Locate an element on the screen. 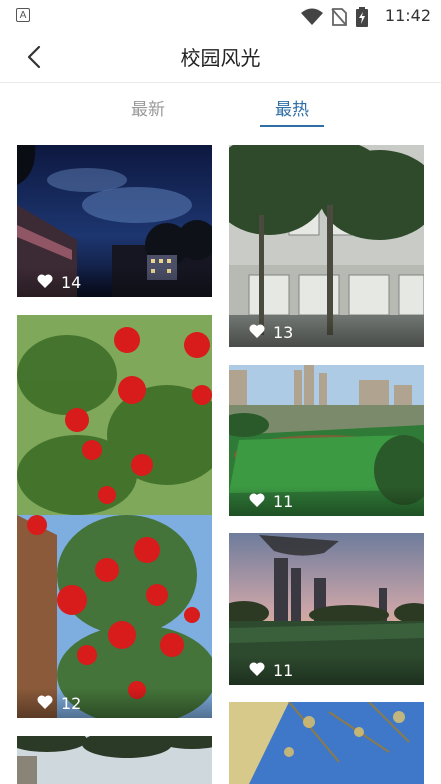 Image resolution: width=441 pixels, height=784 pixels. like-count: 12 is located at coordinates (71, 703).